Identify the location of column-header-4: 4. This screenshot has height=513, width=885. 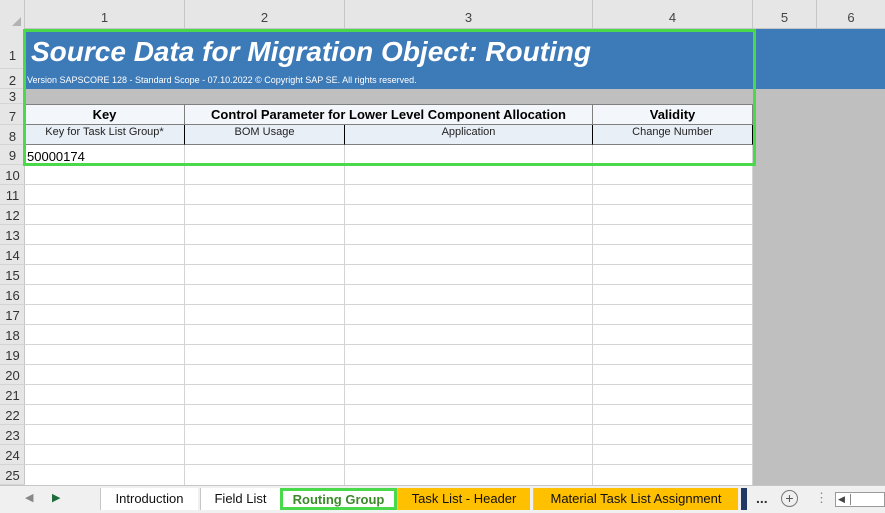
(673, 14).